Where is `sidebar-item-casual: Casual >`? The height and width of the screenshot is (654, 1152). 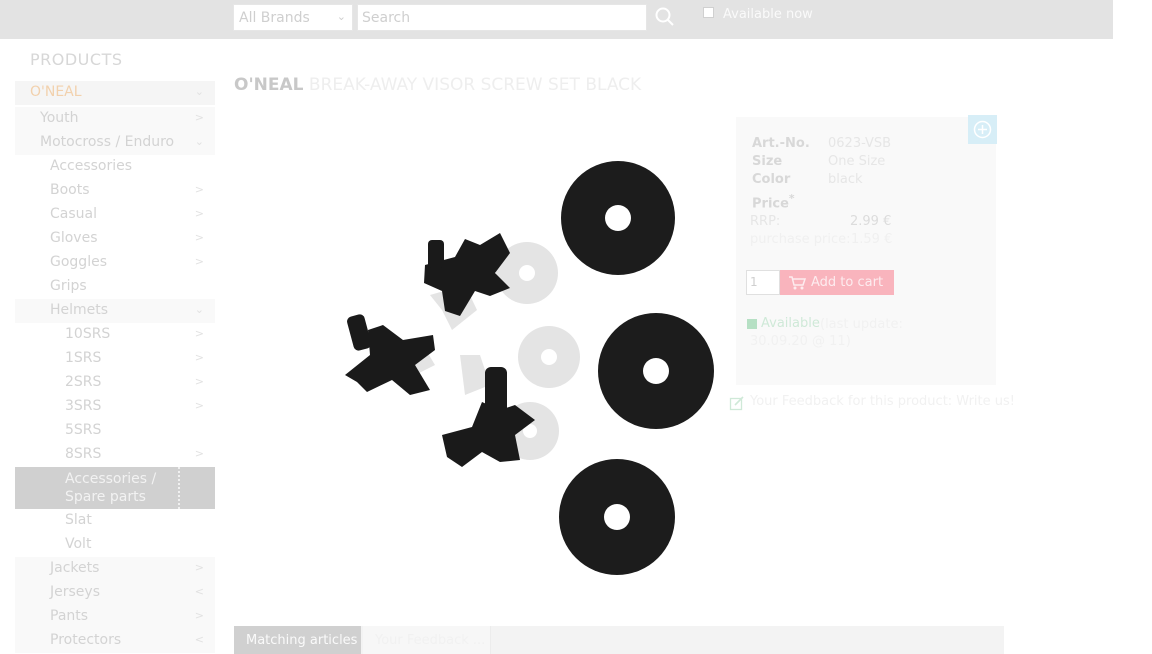 sidebar-item-casual: Casual > is located at coordinates (115, 215).